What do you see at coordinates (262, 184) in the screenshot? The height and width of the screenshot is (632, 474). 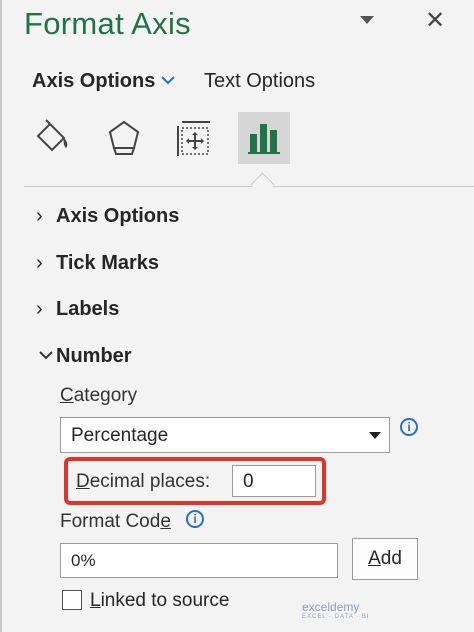 I see `tab-pointer` at bounding box center [262, 184].